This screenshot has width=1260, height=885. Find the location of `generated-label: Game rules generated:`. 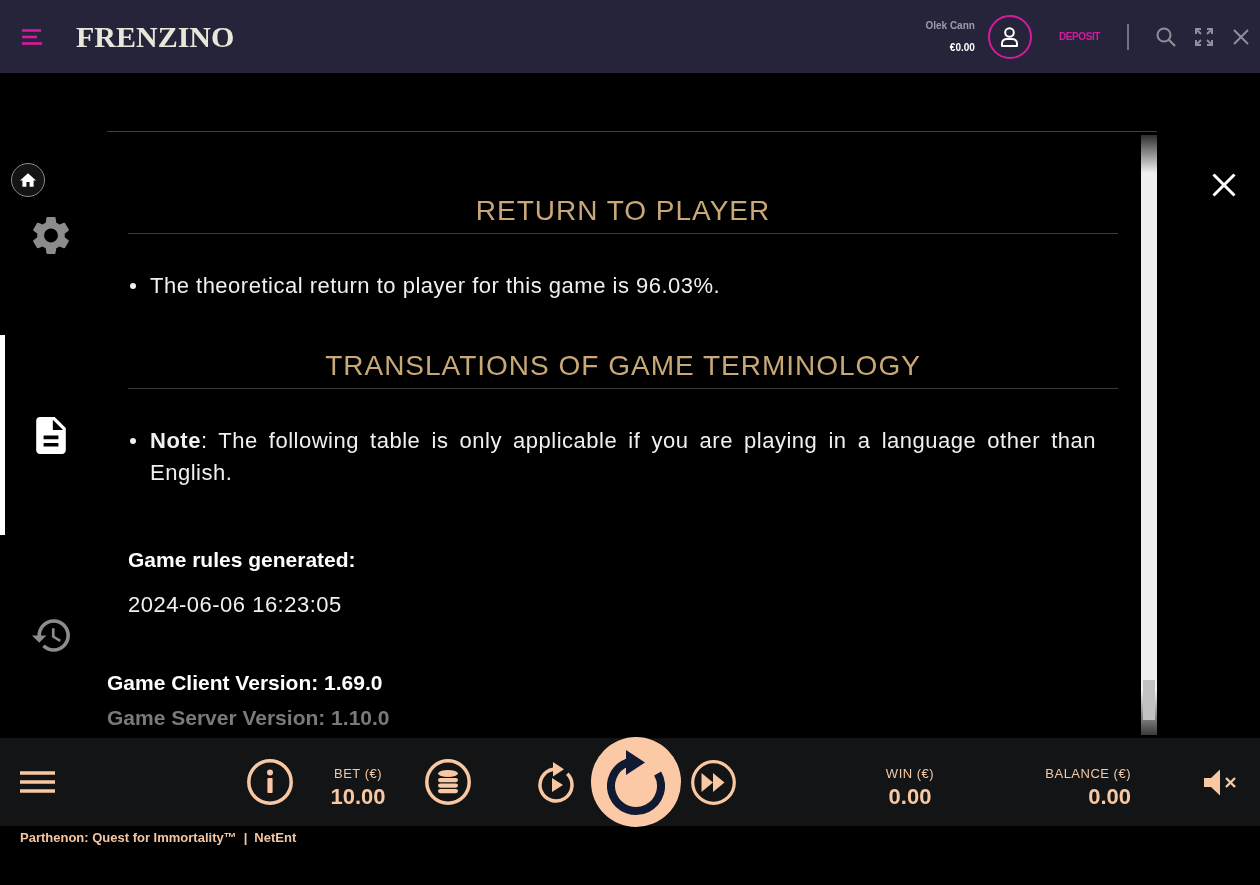

generated-label: Game rules generated: is located at coordinates (242, 560).